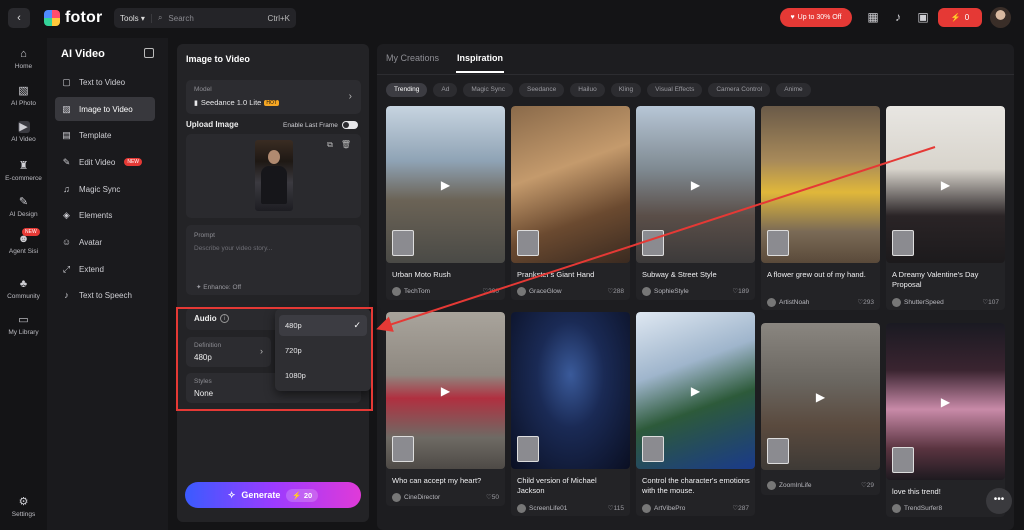 The width and height of the screenshot is (1024, 530). I want to click on fotor-logo: fotor, so click(73, 18).